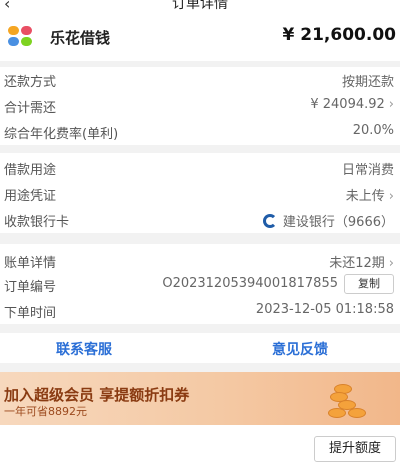 Image resolution: width=400 pixels, height=469 pixels. I want to click on order-time-row: 下单时间 2023-12-05 01:18:58, so click(200, 311).